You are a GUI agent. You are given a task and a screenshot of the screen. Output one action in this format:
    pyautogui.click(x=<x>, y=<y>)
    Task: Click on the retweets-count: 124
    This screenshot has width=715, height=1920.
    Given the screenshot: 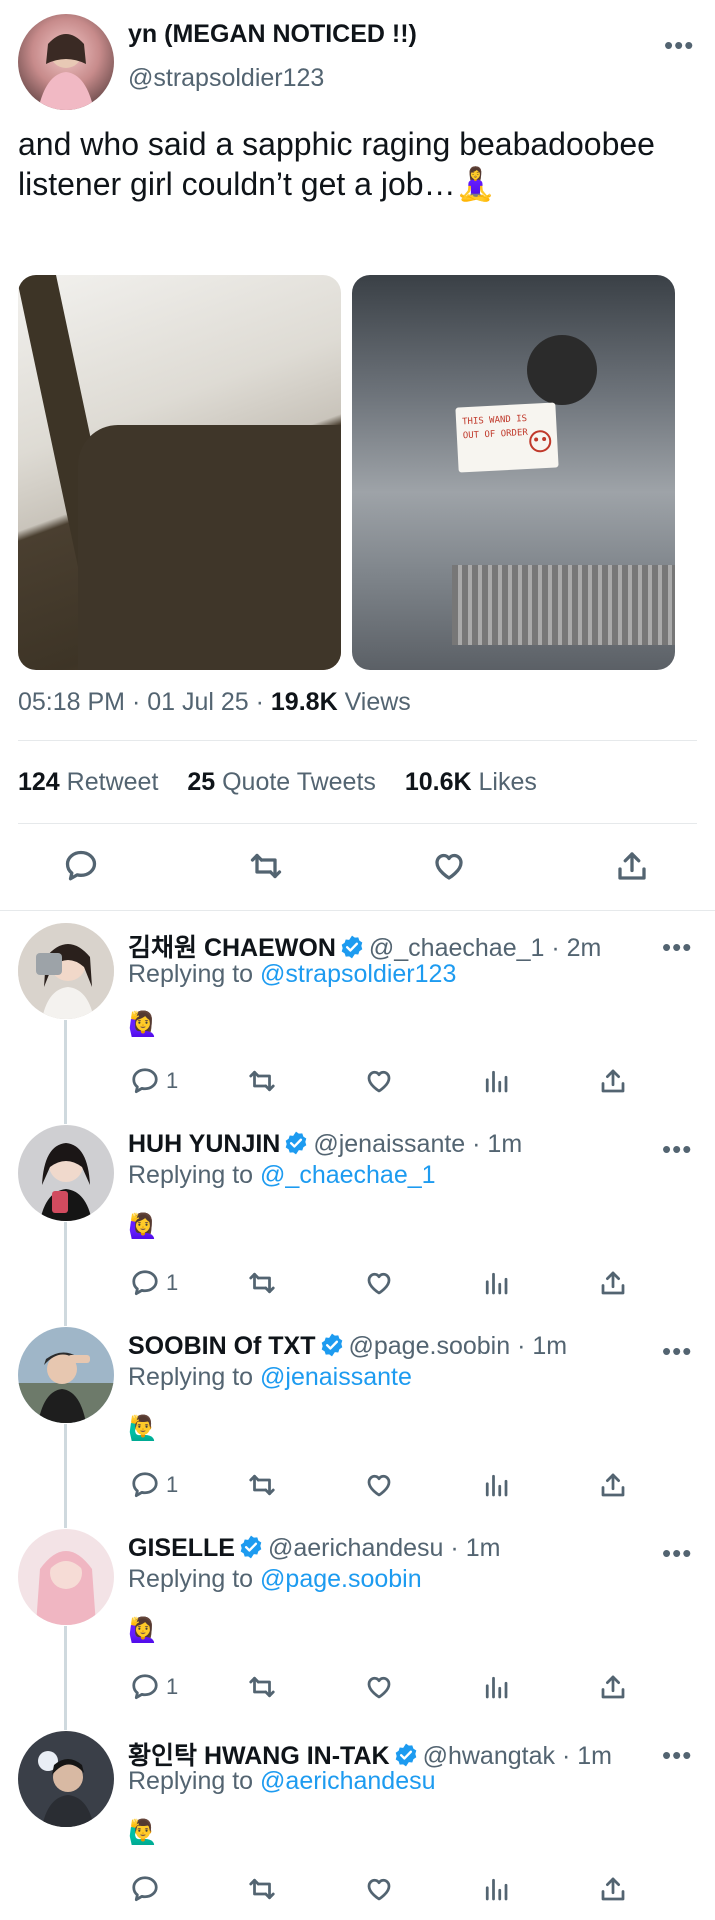 What is the action you would take?
    pyautogui.click(x=39, y=782)
    